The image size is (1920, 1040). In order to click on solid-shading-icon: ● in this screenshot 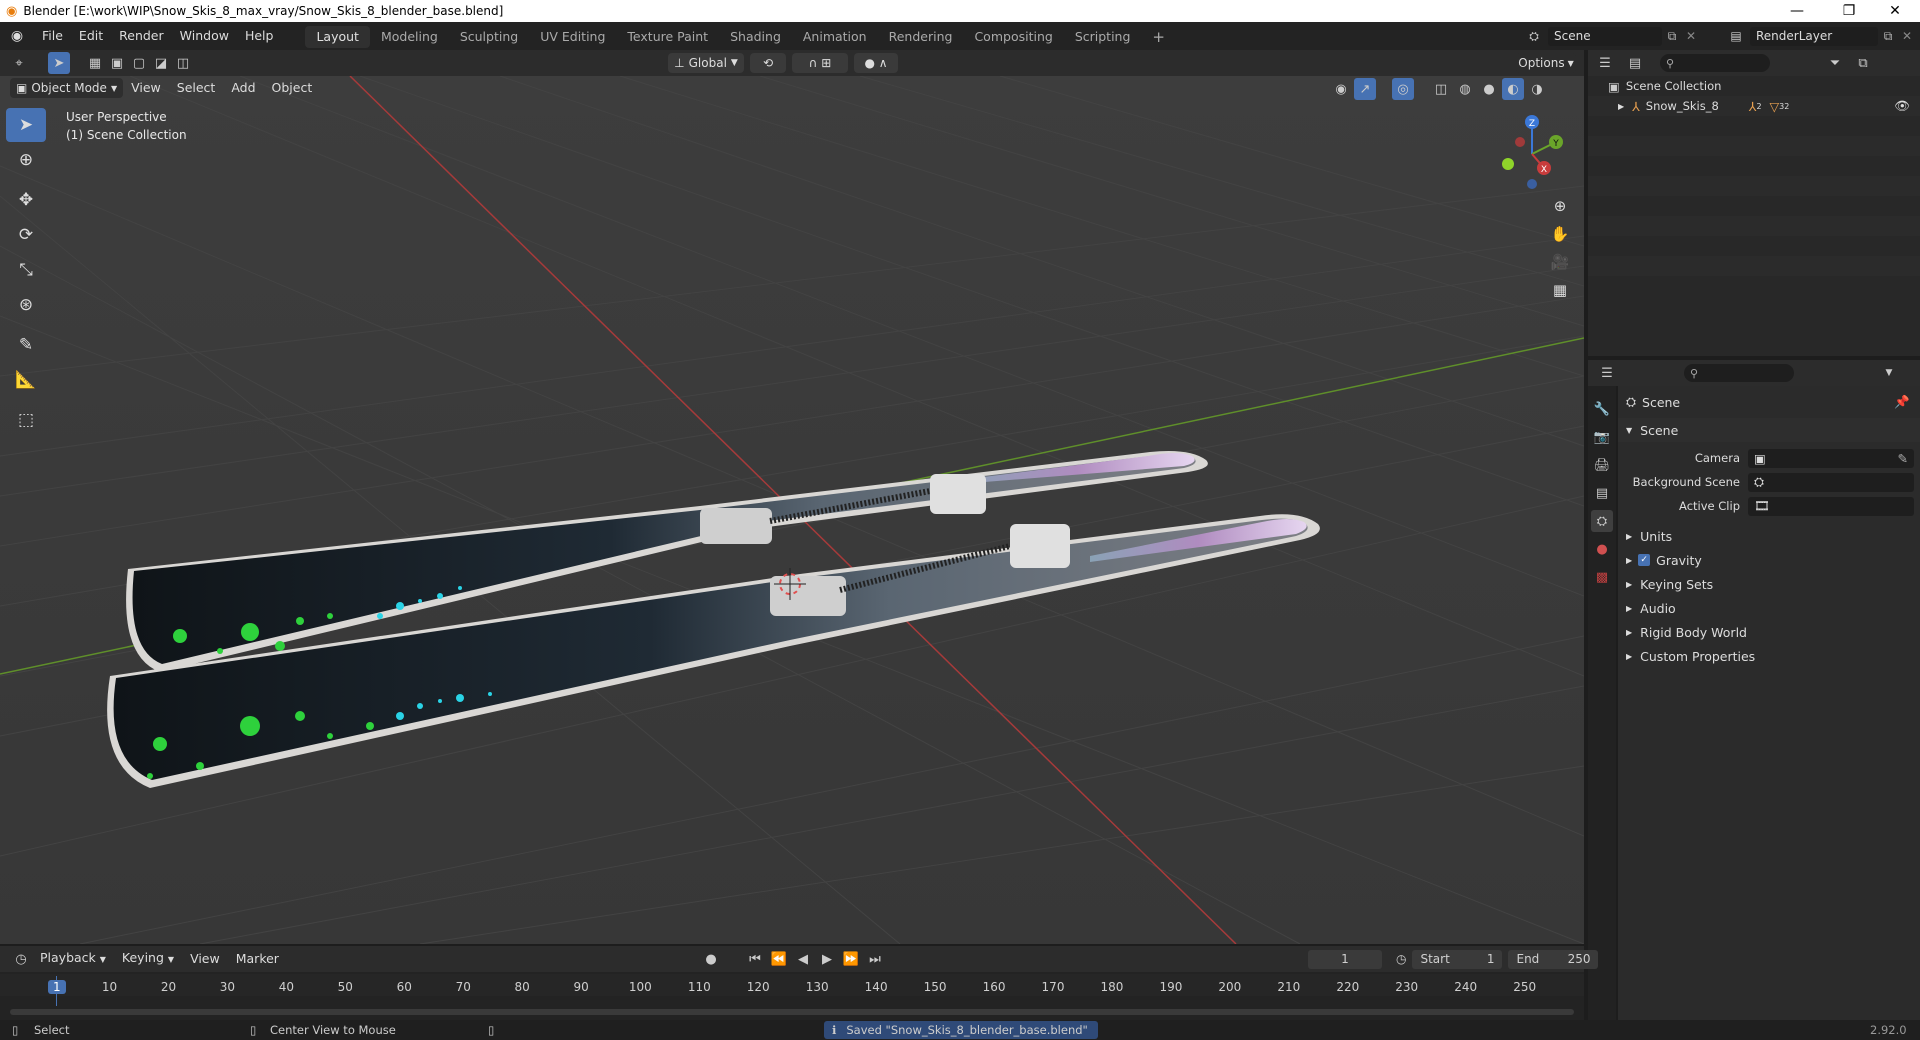, I will do `click(1489, 89)`.